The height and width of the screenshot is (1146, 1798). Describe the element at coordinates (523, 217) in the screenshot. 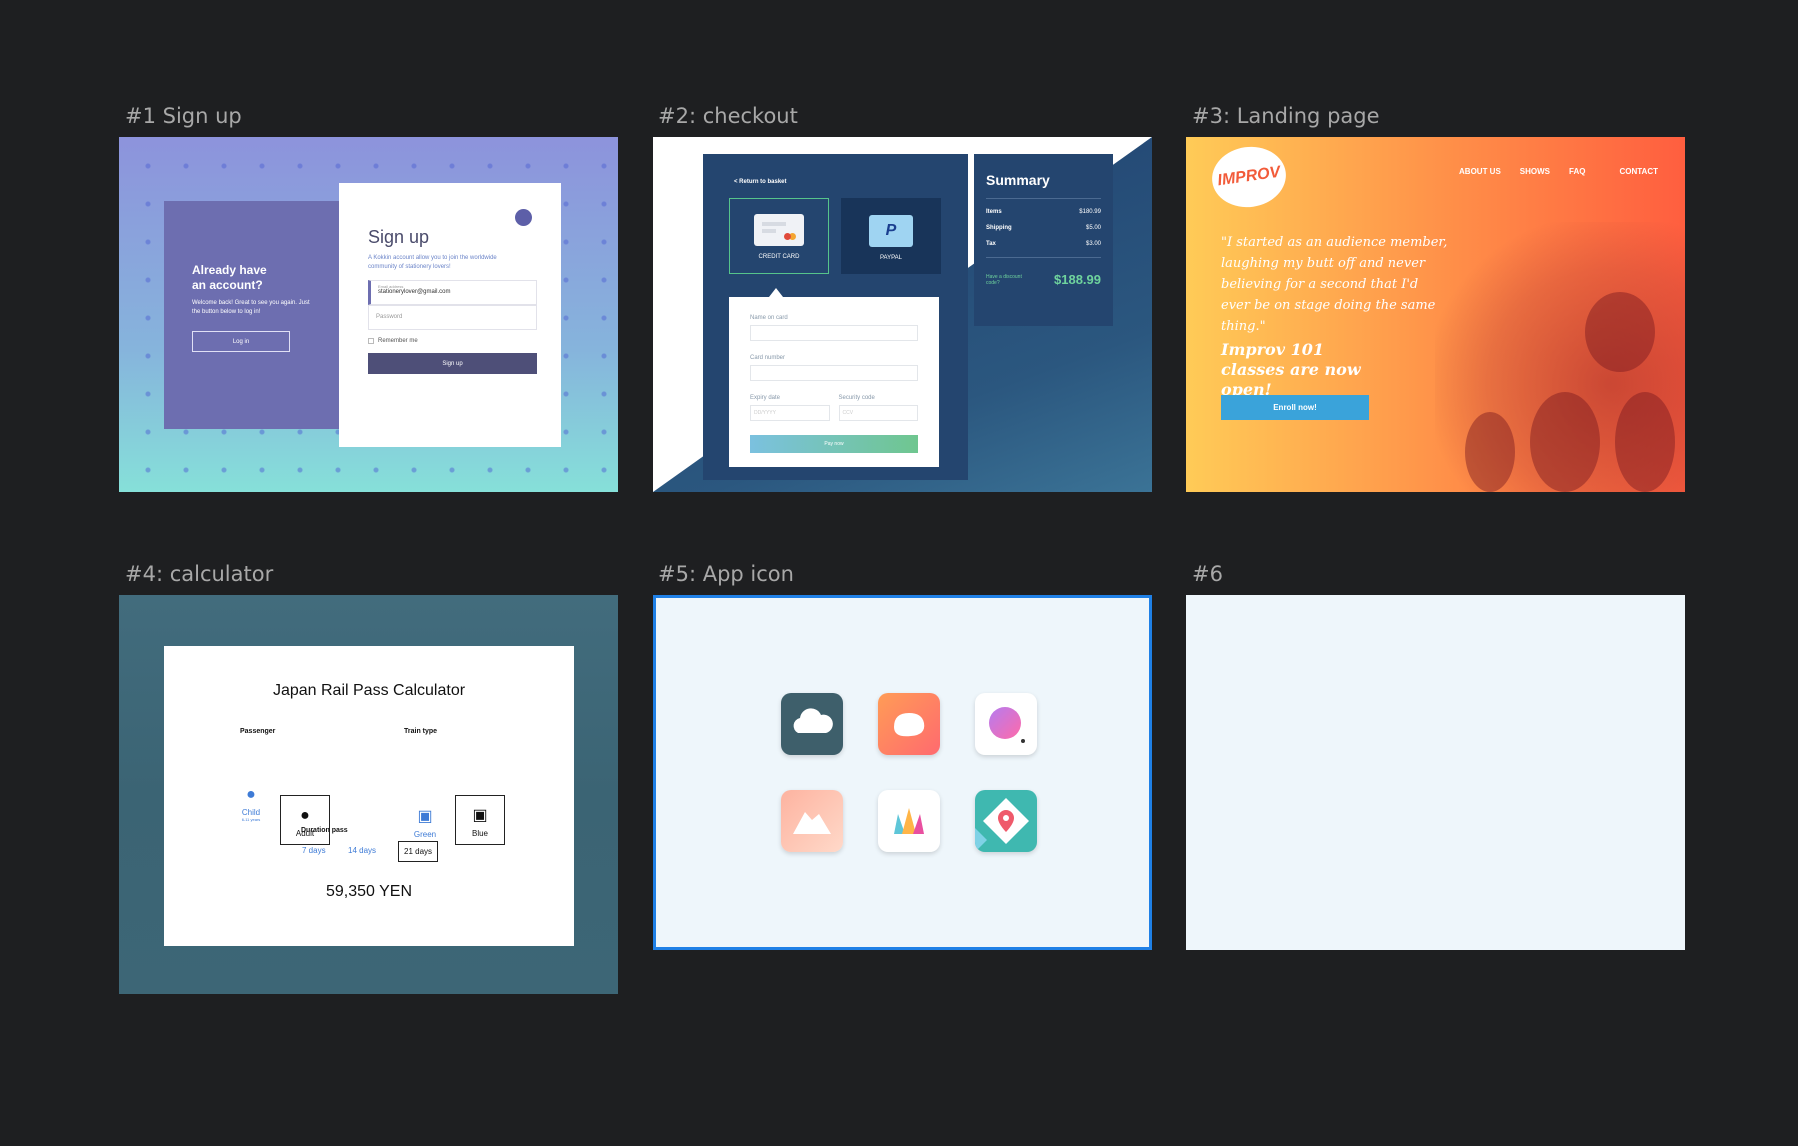

I see `brand-logo-icon` at that location.